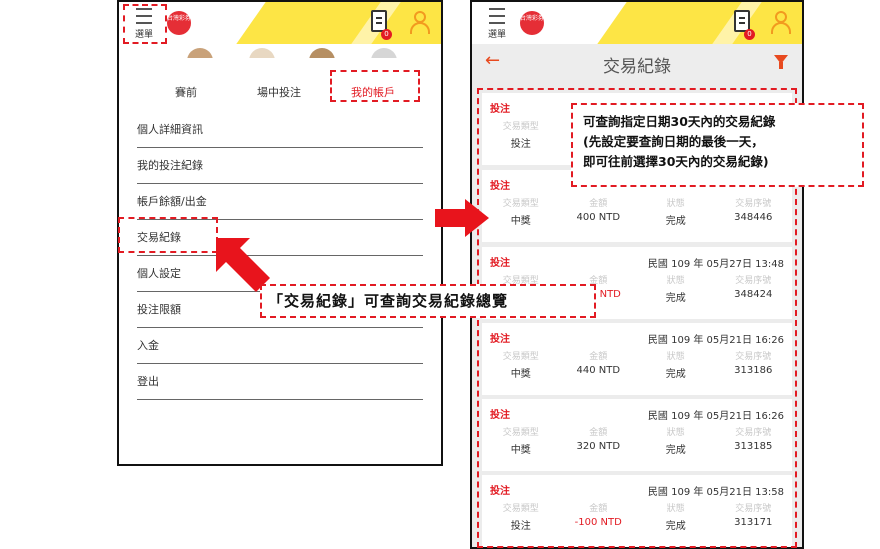 This screenshot has width=880, height=549. I want to click on menu-item-deposit: 入金, so click(280, 346).